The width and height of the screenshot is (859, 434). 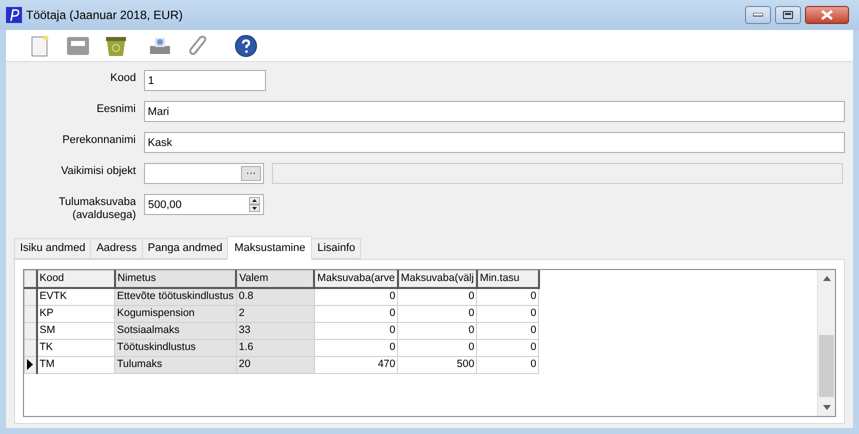 I want to click on column-header: Nimetus, so click(x=175, y=279).